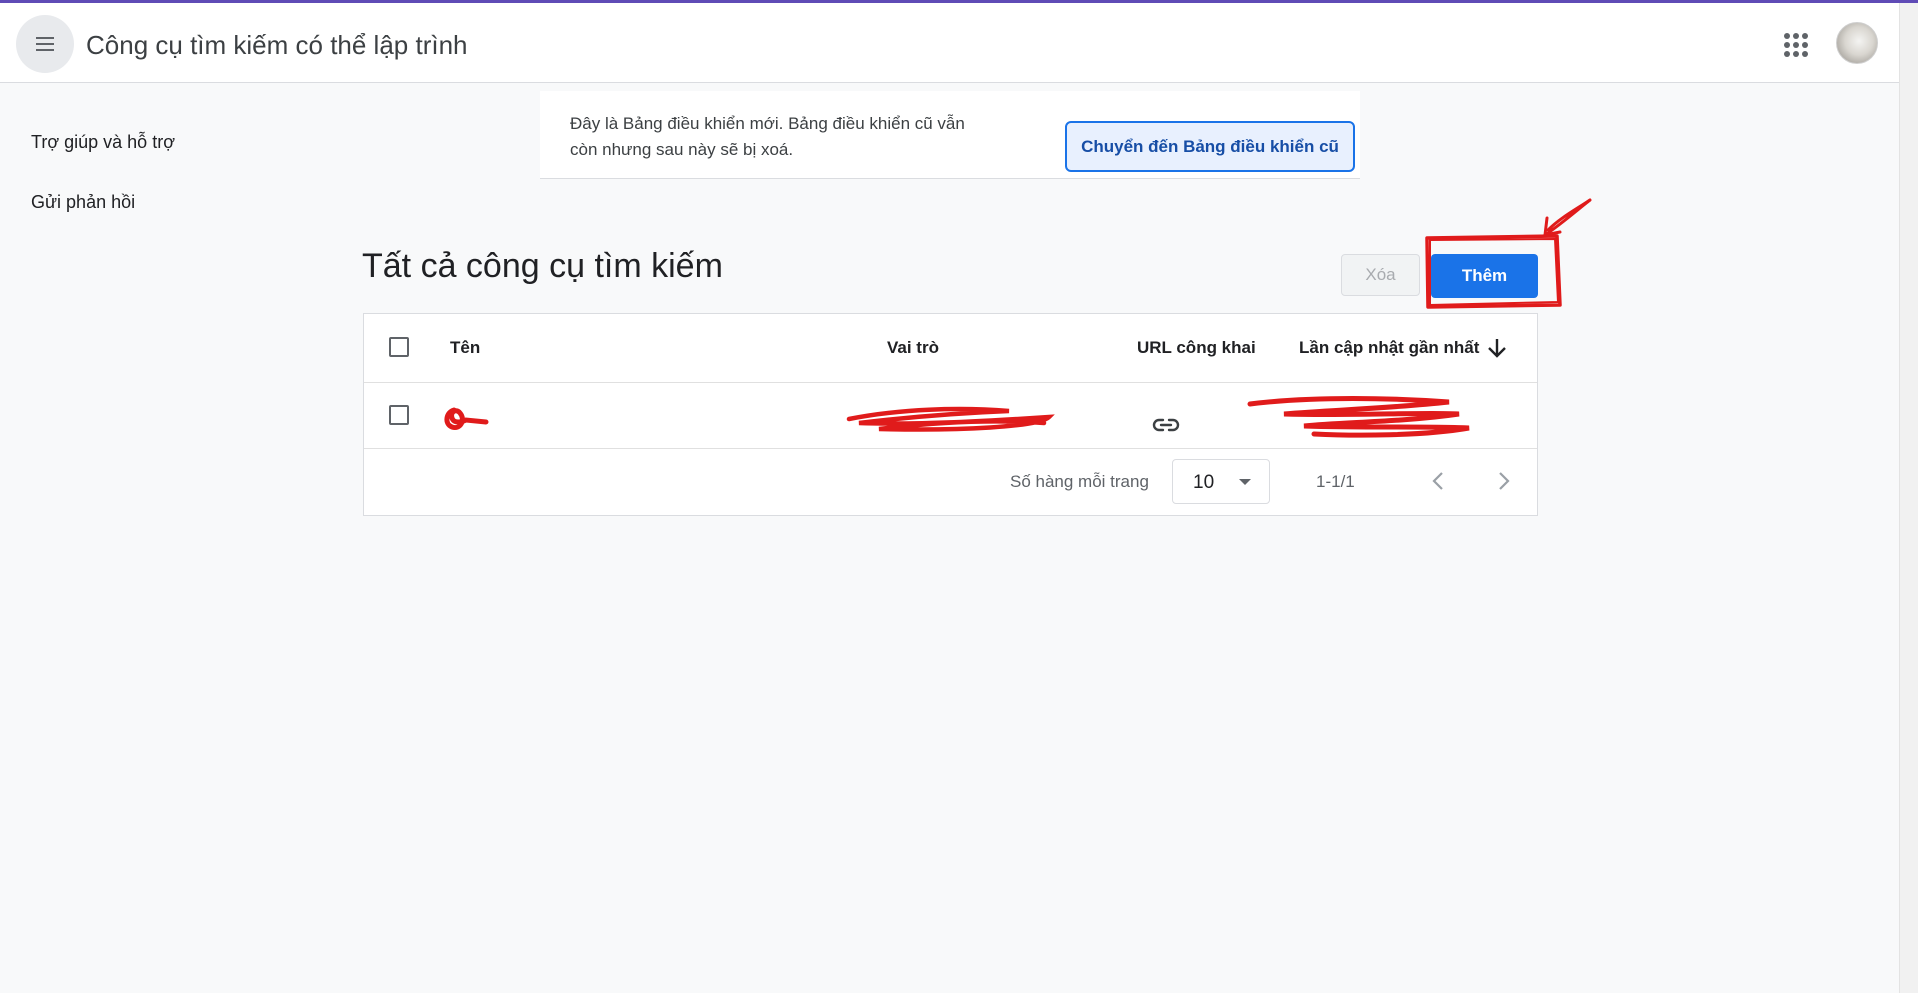  Describe the element at coordinates (103, 142) in the screenshot. I see `sidebar-item-help-support: Trợ giúp và hỗ trợ` at that location.